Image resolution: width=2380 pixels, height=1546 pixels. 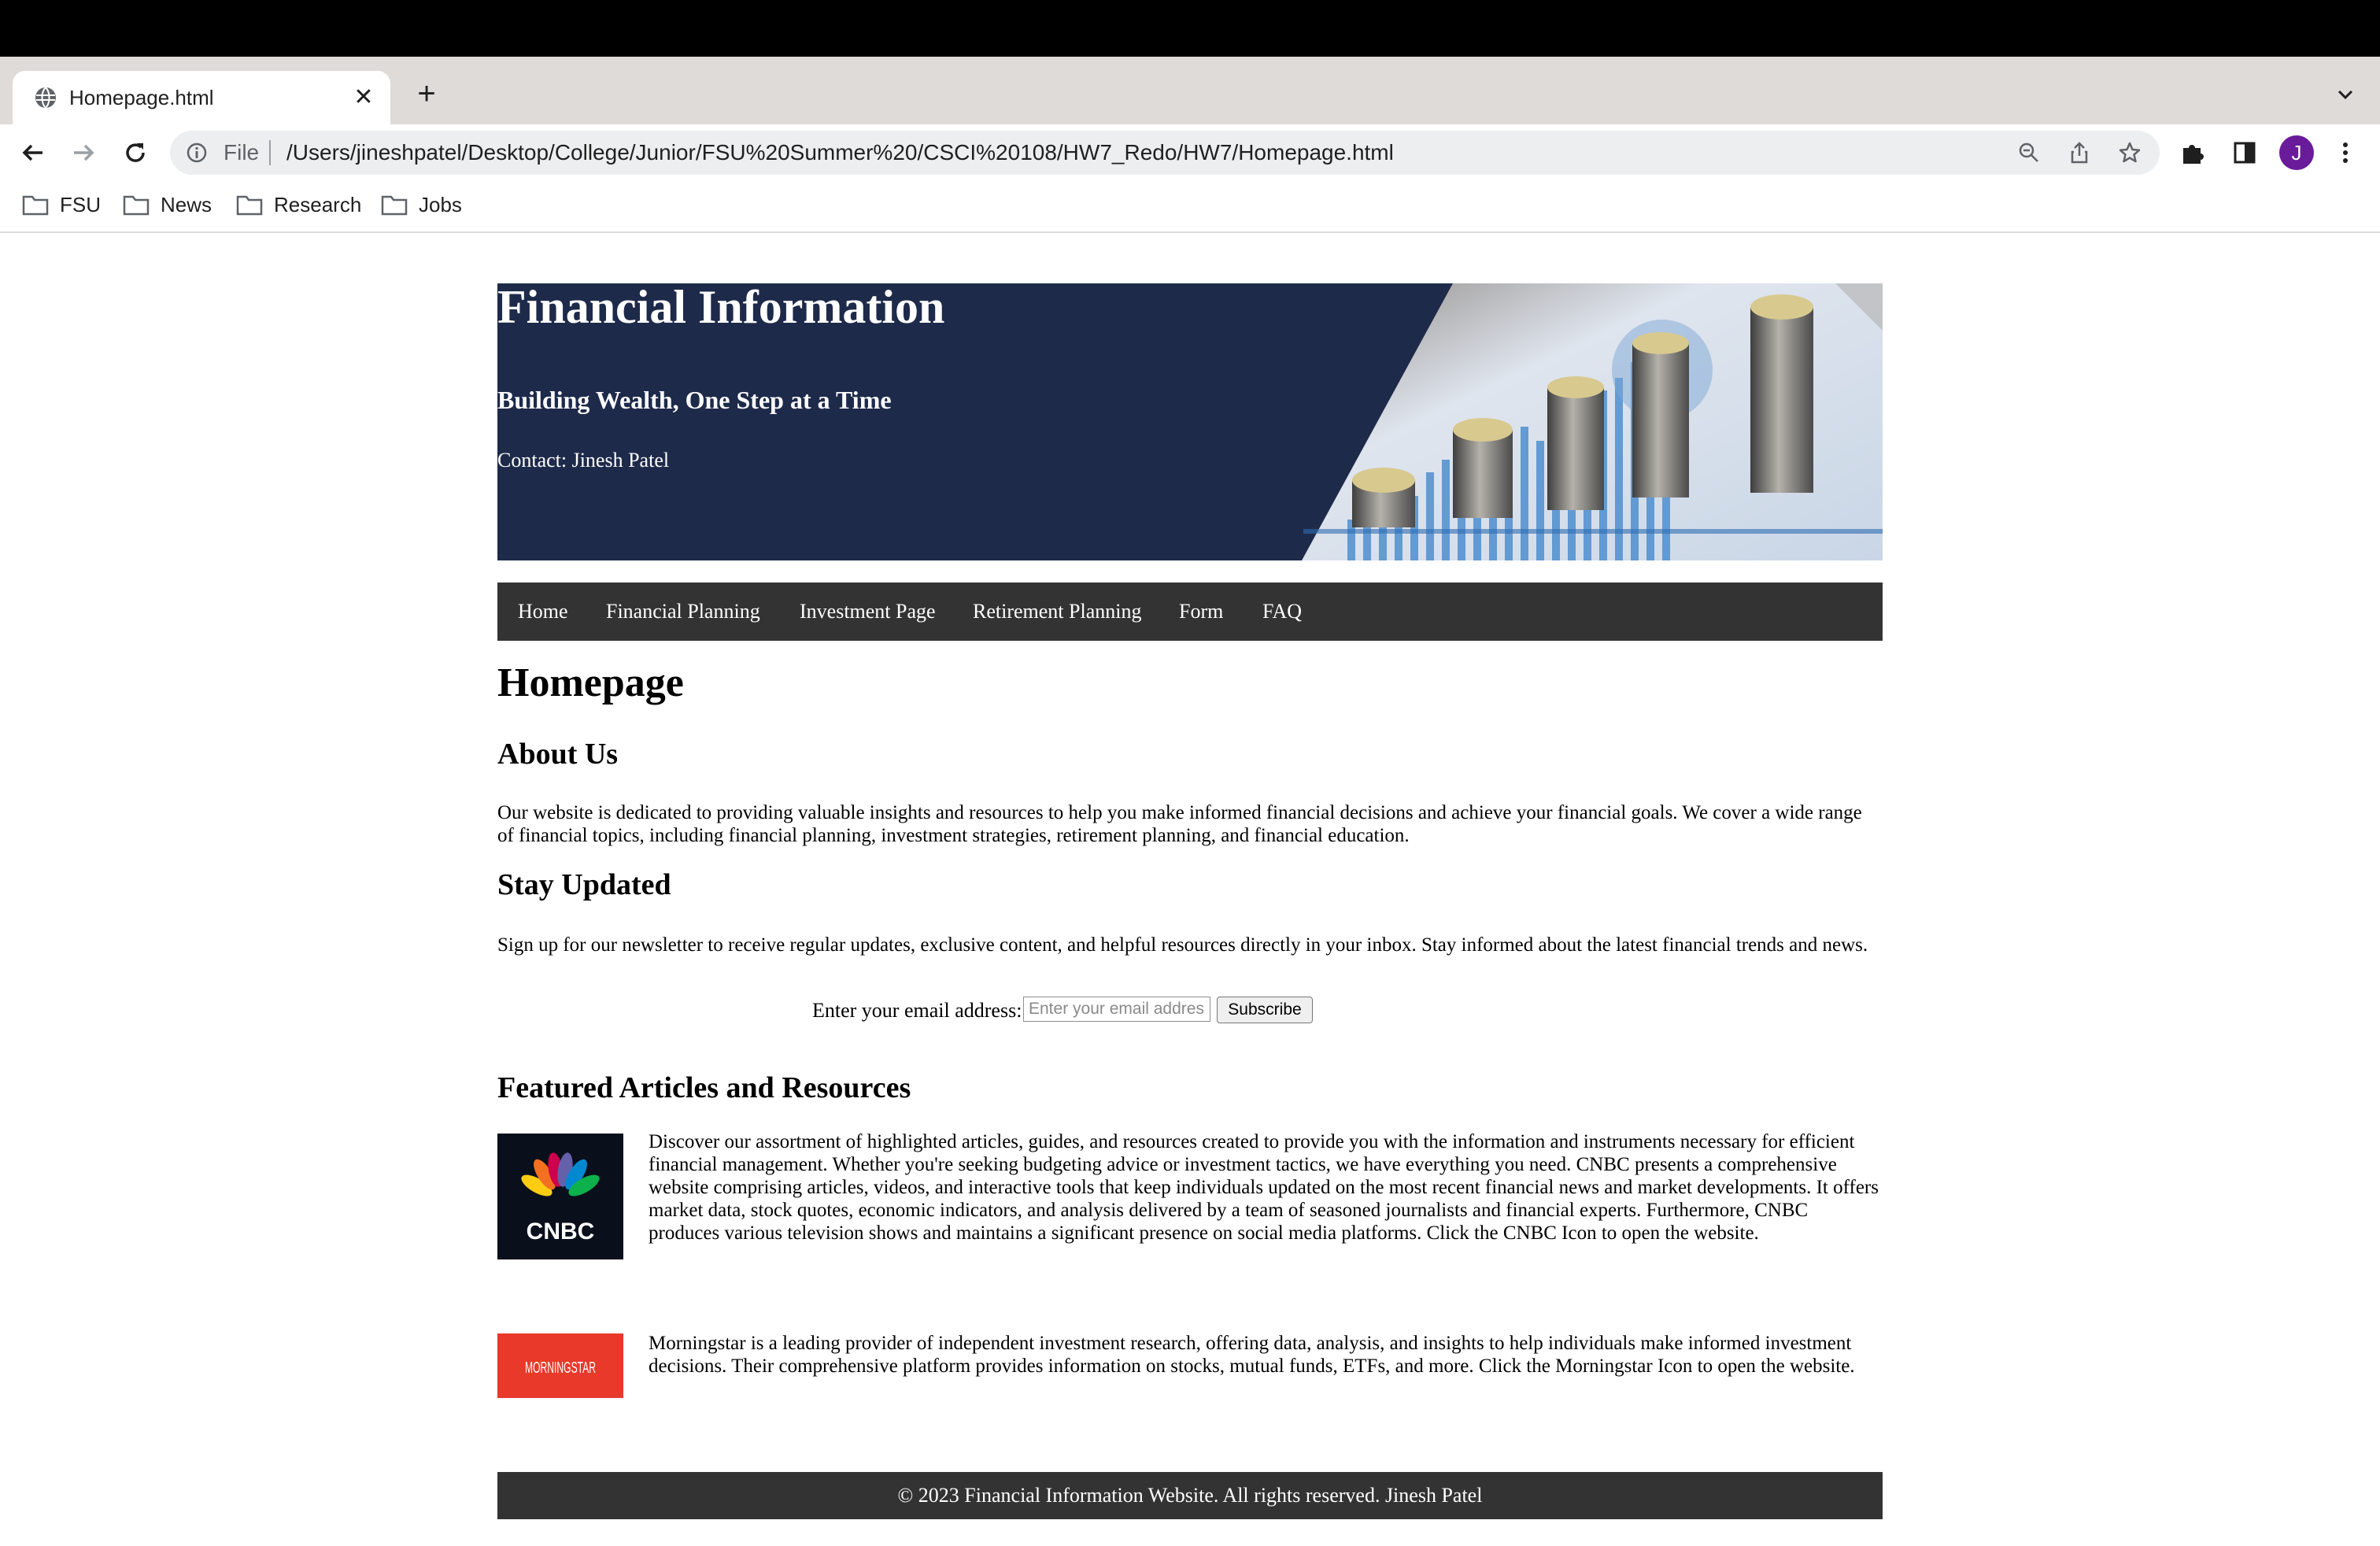 I want to click on page-title: Homepage, so click(x=590, y=682).